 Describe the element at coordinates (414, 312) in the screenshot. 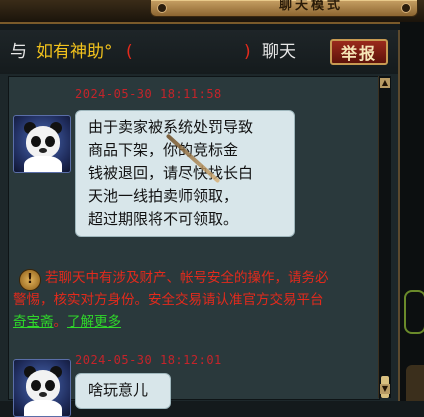

I see `side-ornament` at that location.